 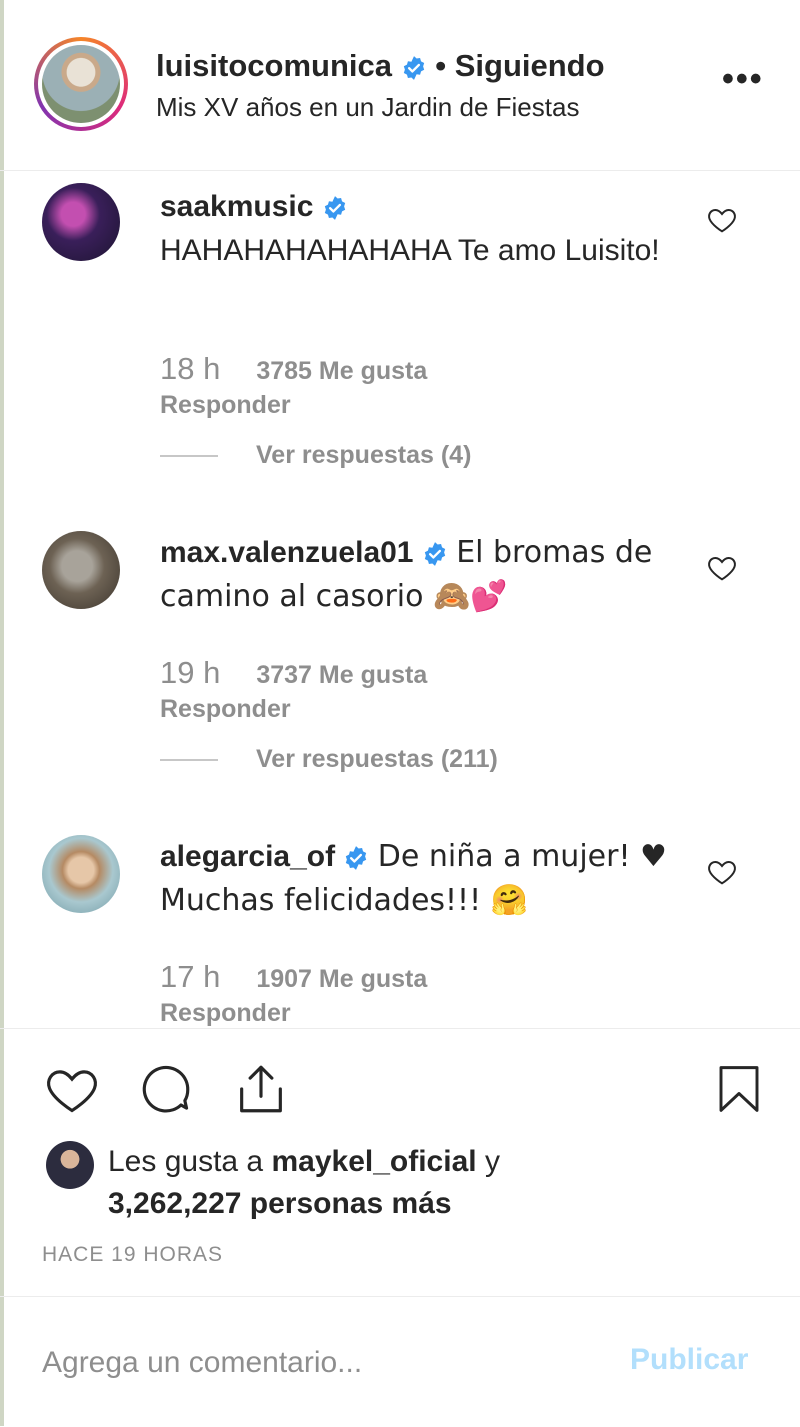 What do you see at coordinates (186, 1161) in the screenshot?
I see `liked-by-prefix: Les gusta a` at bounding box center [186, 1161].